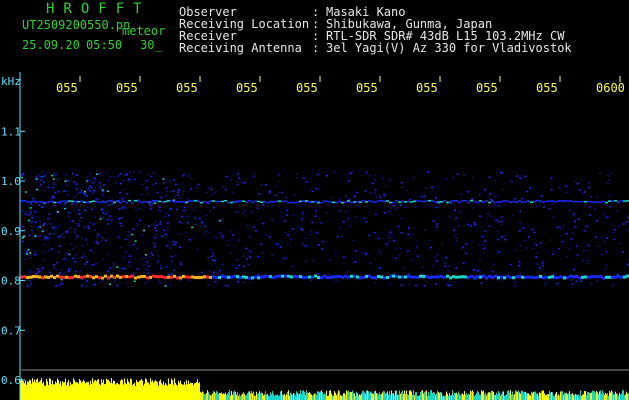 The width and height of the screenshot is (629, 400). I want to click on y-tick-label: 0.9, so click(11, 231).